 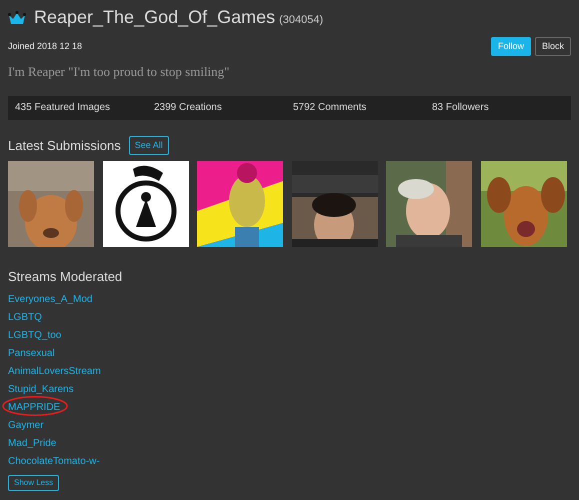 What do you see at coordinates (34, 482) in the screenshot?
I see `show-less-button: Show Less` at bounding box center [34, 482].